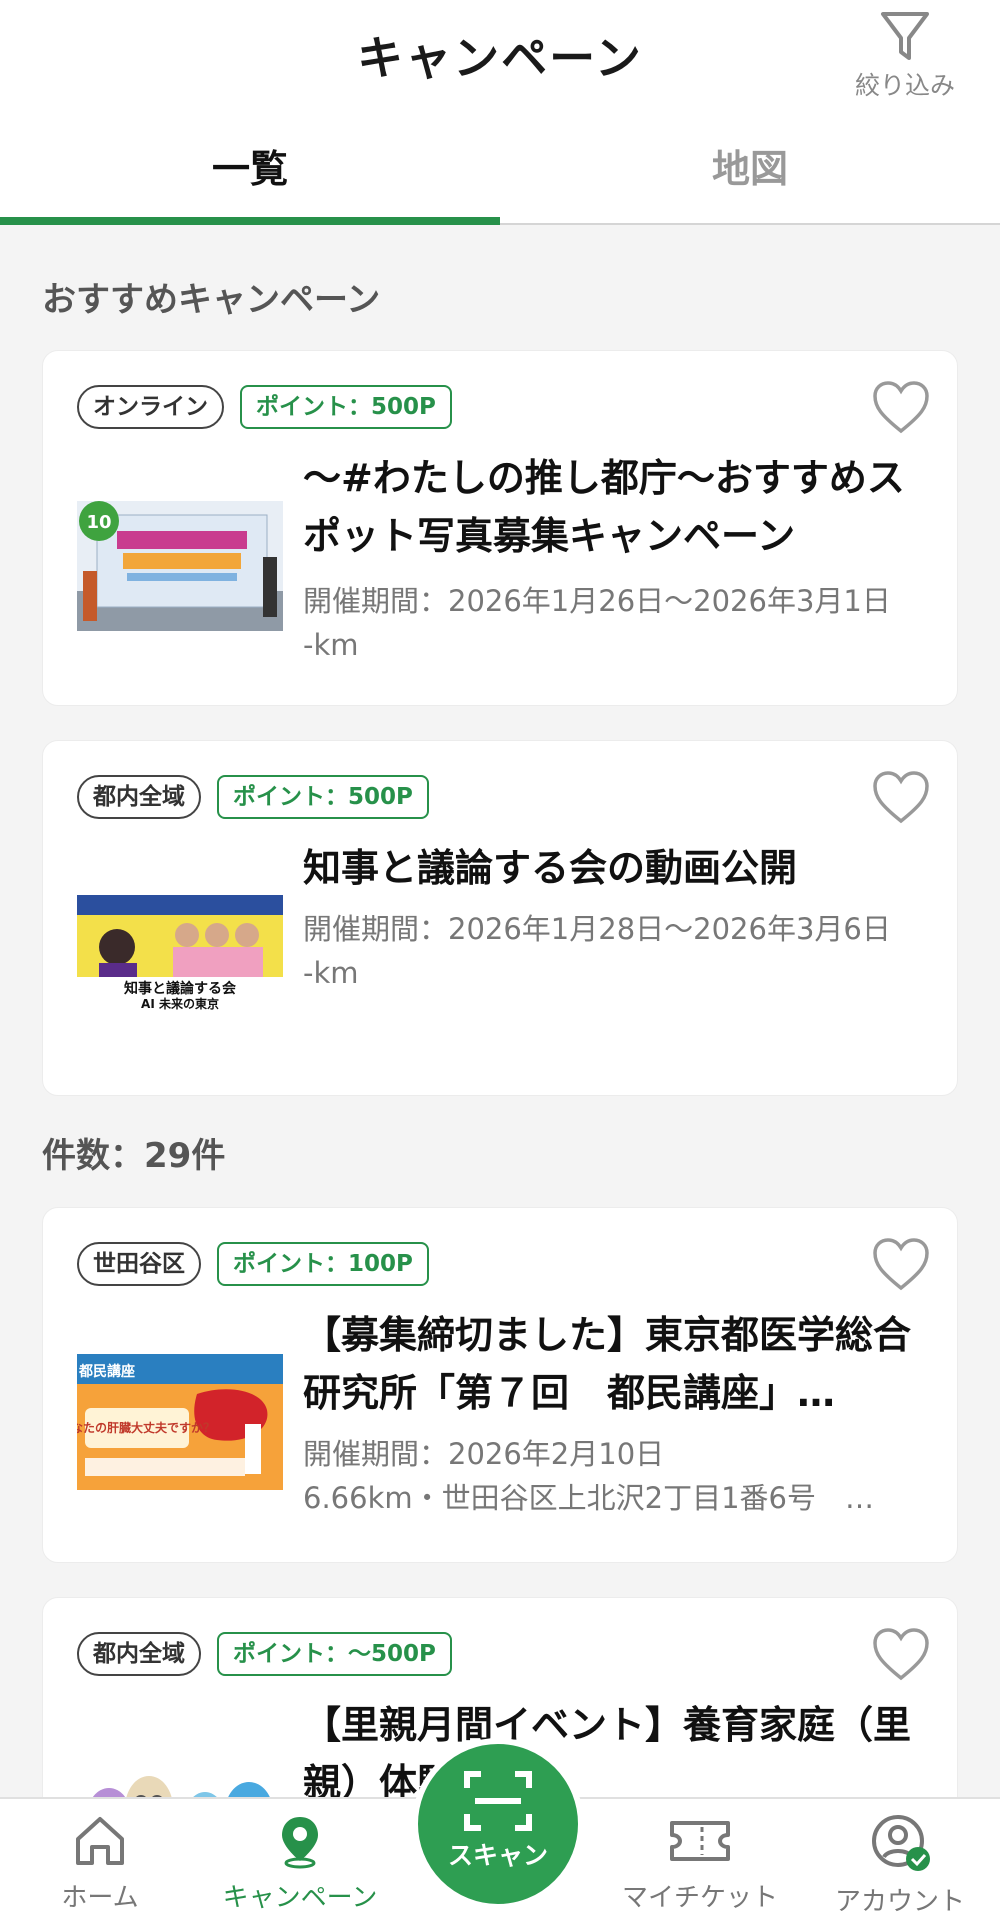  What do you see at coordinates (607, 1754) in the screenshot?
I see `campaign-title: 【里親月間イベント】養育家庭（里親）体験発表会` at bounding box center [607, 1754].